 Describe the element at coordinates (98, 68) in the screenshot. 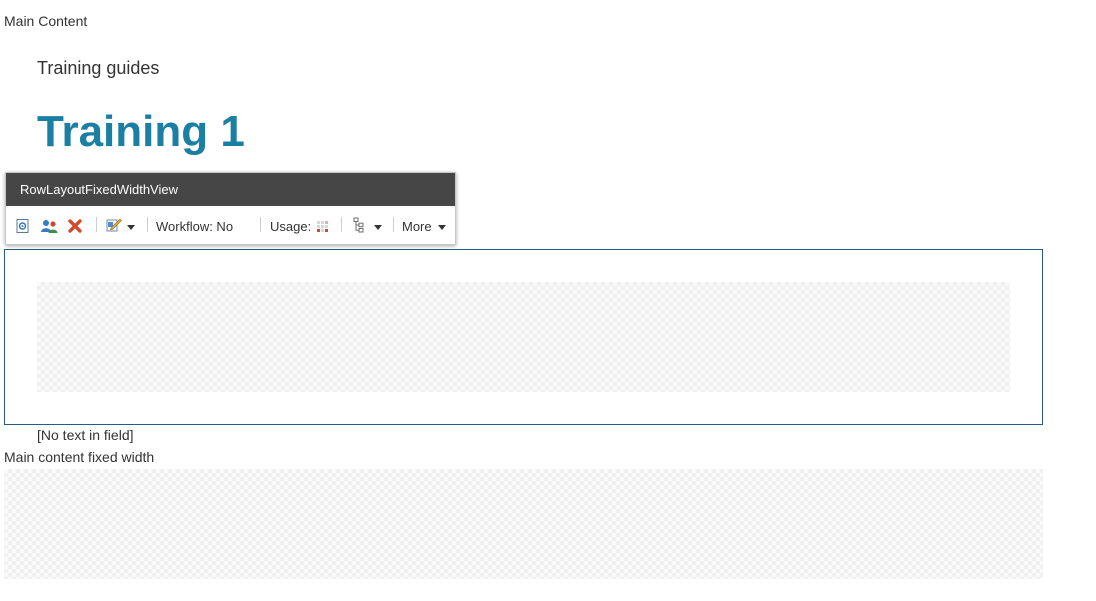

I see `breadcrumb: Training guides` at that location.